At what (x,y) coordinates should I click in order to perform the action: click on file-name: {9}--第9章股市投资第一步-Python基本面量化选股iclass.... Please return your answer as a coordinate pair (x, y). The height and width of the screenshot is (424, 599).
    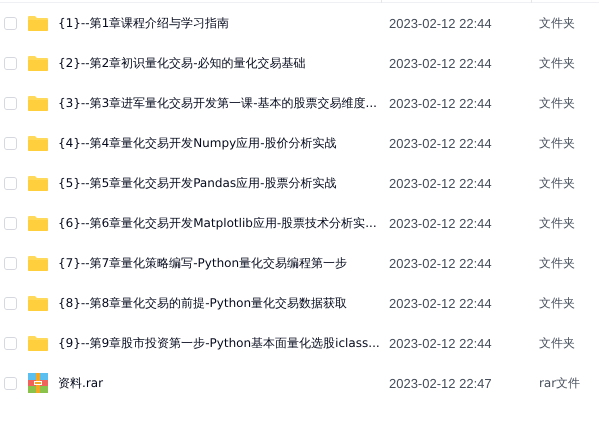
    Looking at the image, I should click on (223, 343).